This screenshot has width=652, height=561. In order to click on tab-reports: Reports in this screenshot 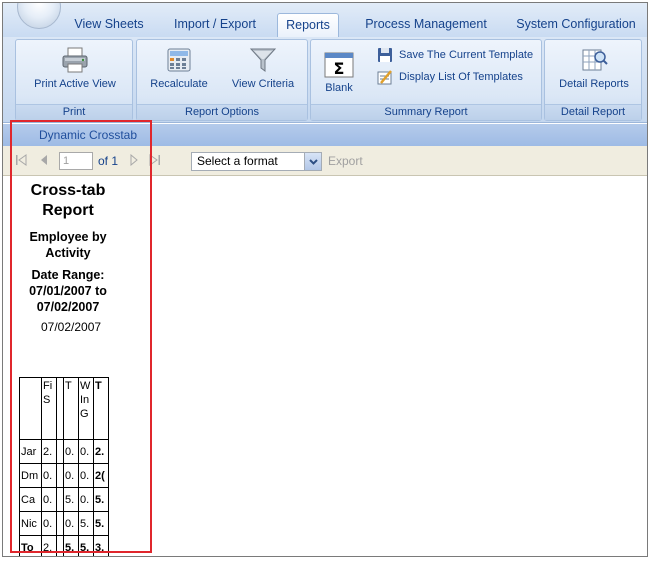, I will do `click(308, 25)`.